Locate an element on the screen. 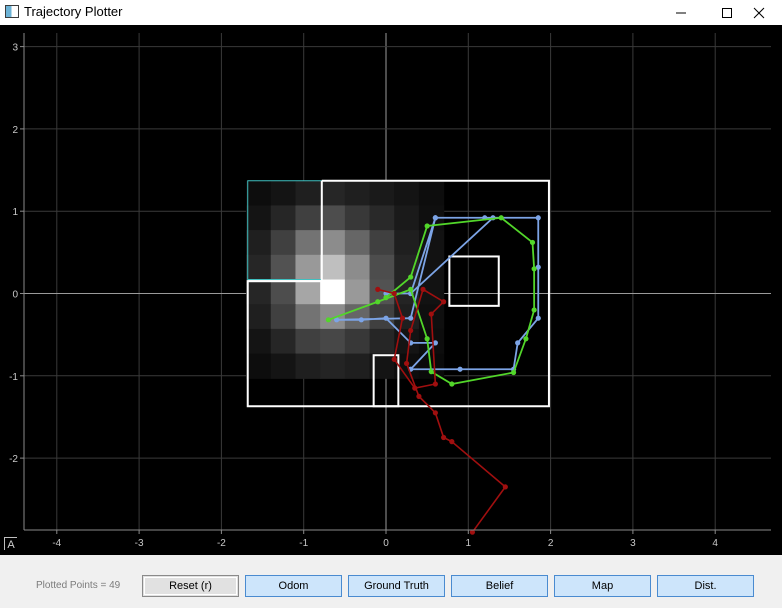 This screenshot has width=782, height=608. dist-button: Dist. is located at coordinates (705, 586).